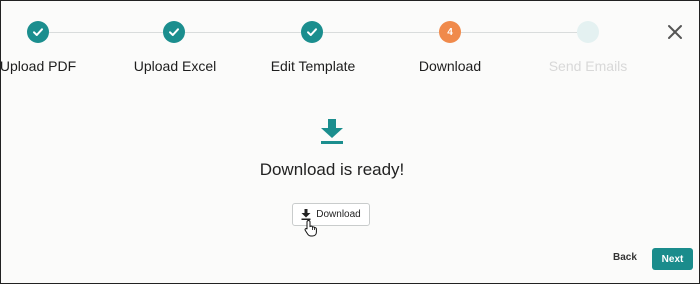  I want to click on step-5-label: Send Emails, so click(588, 66).